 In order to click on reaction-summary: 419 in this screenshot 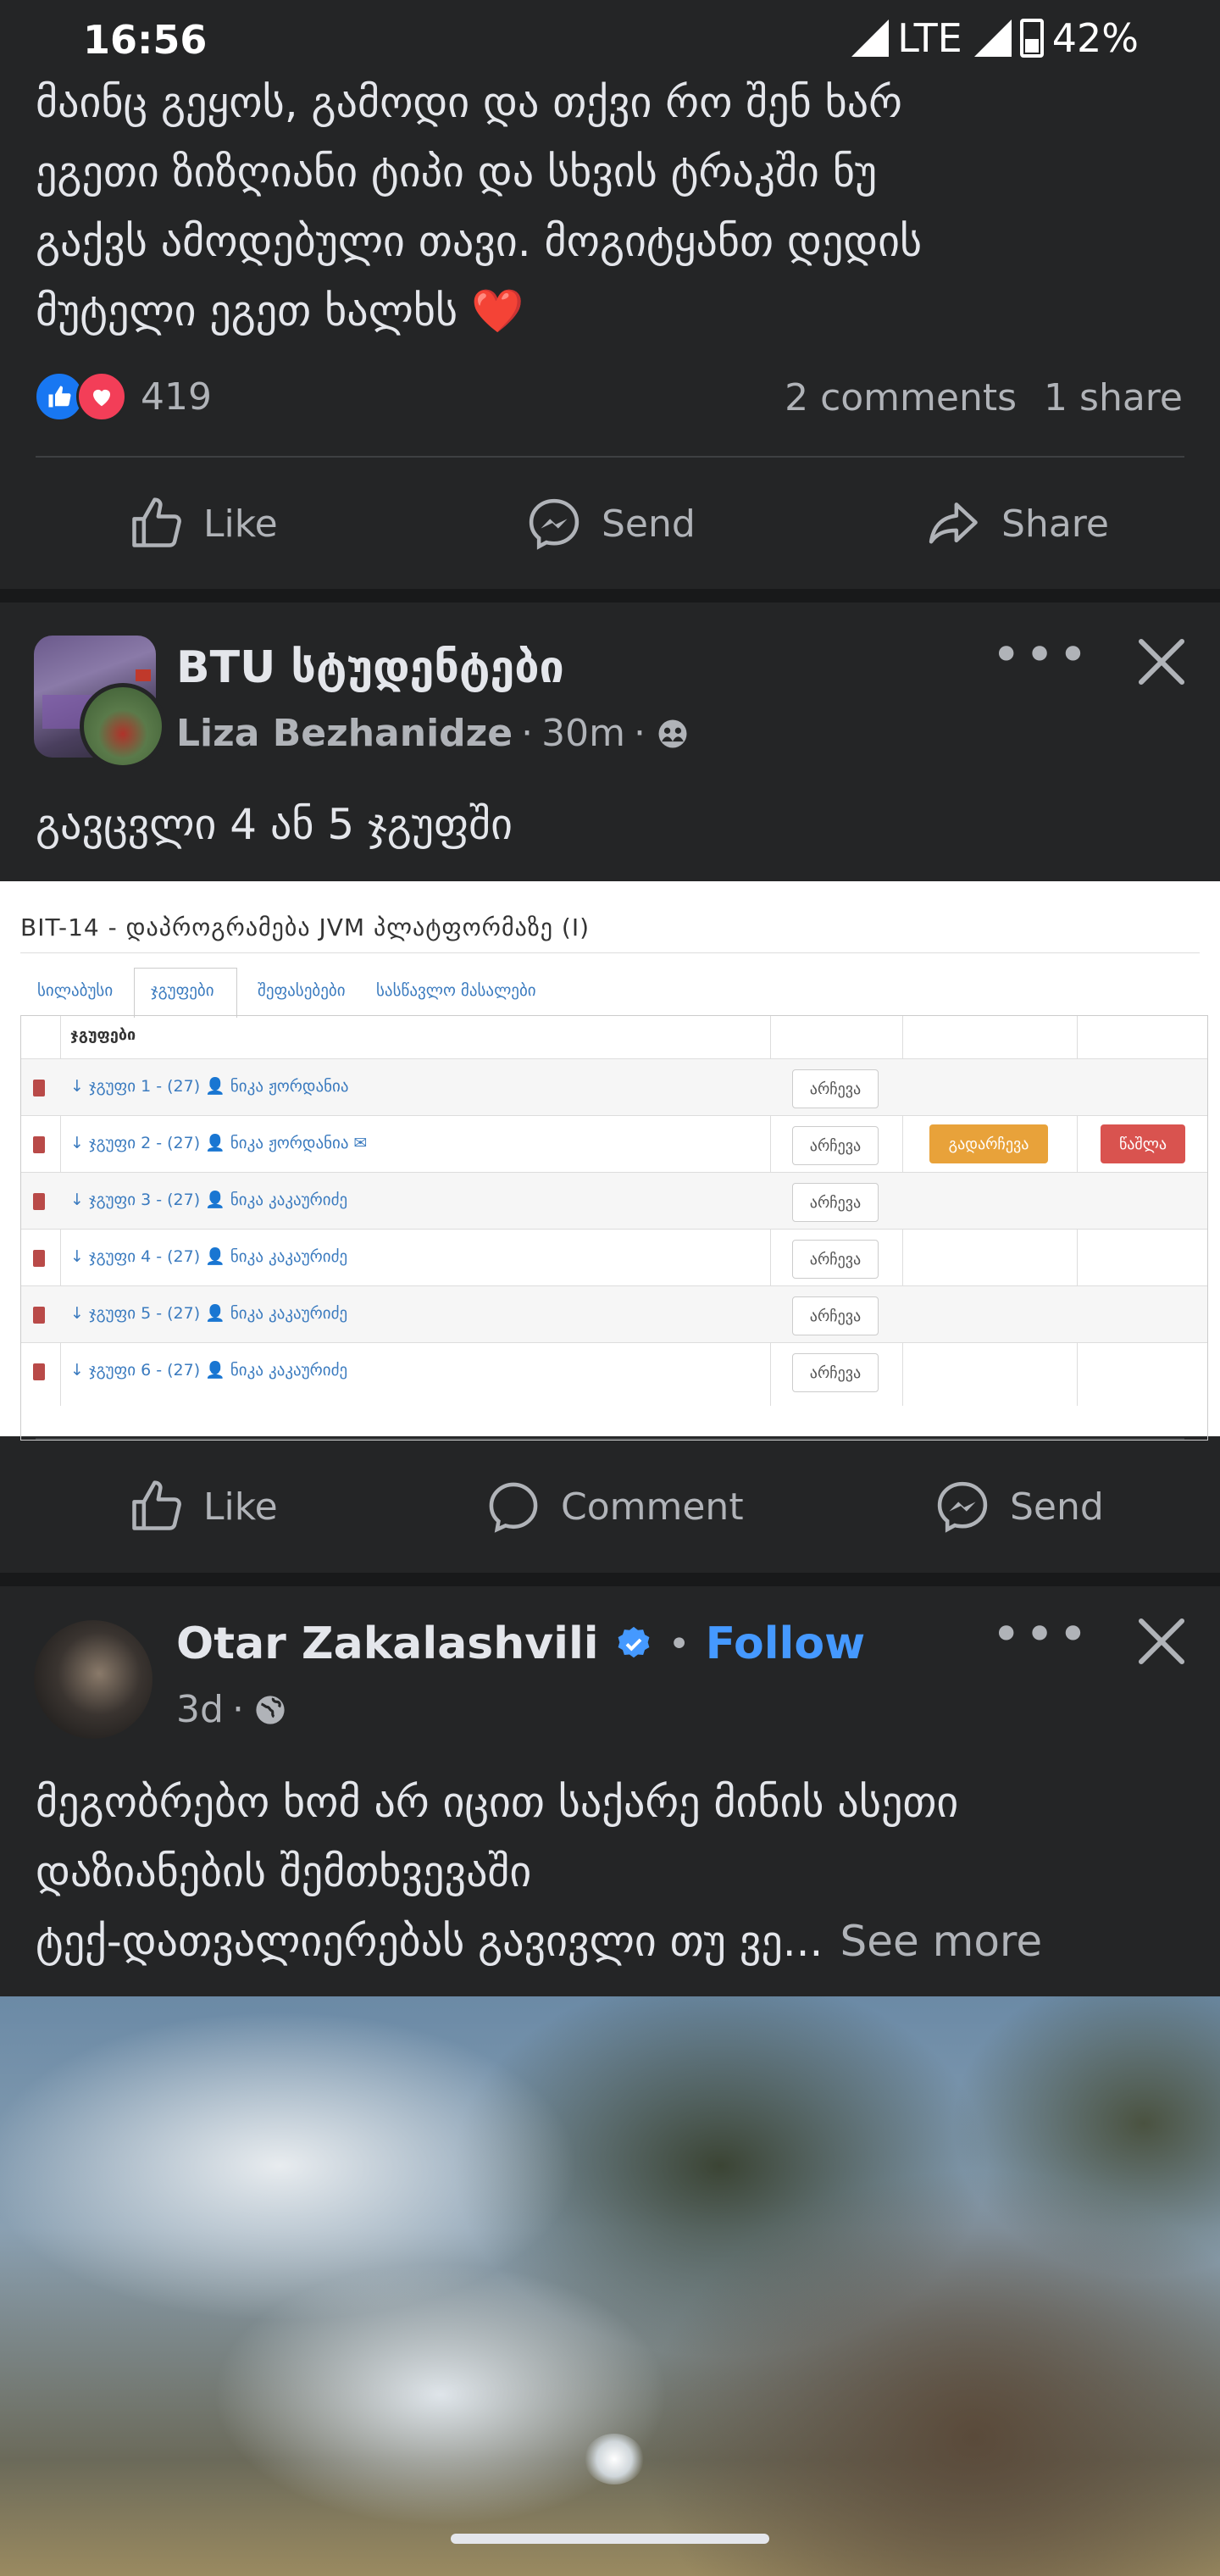, I will do `click(123, 396)`.